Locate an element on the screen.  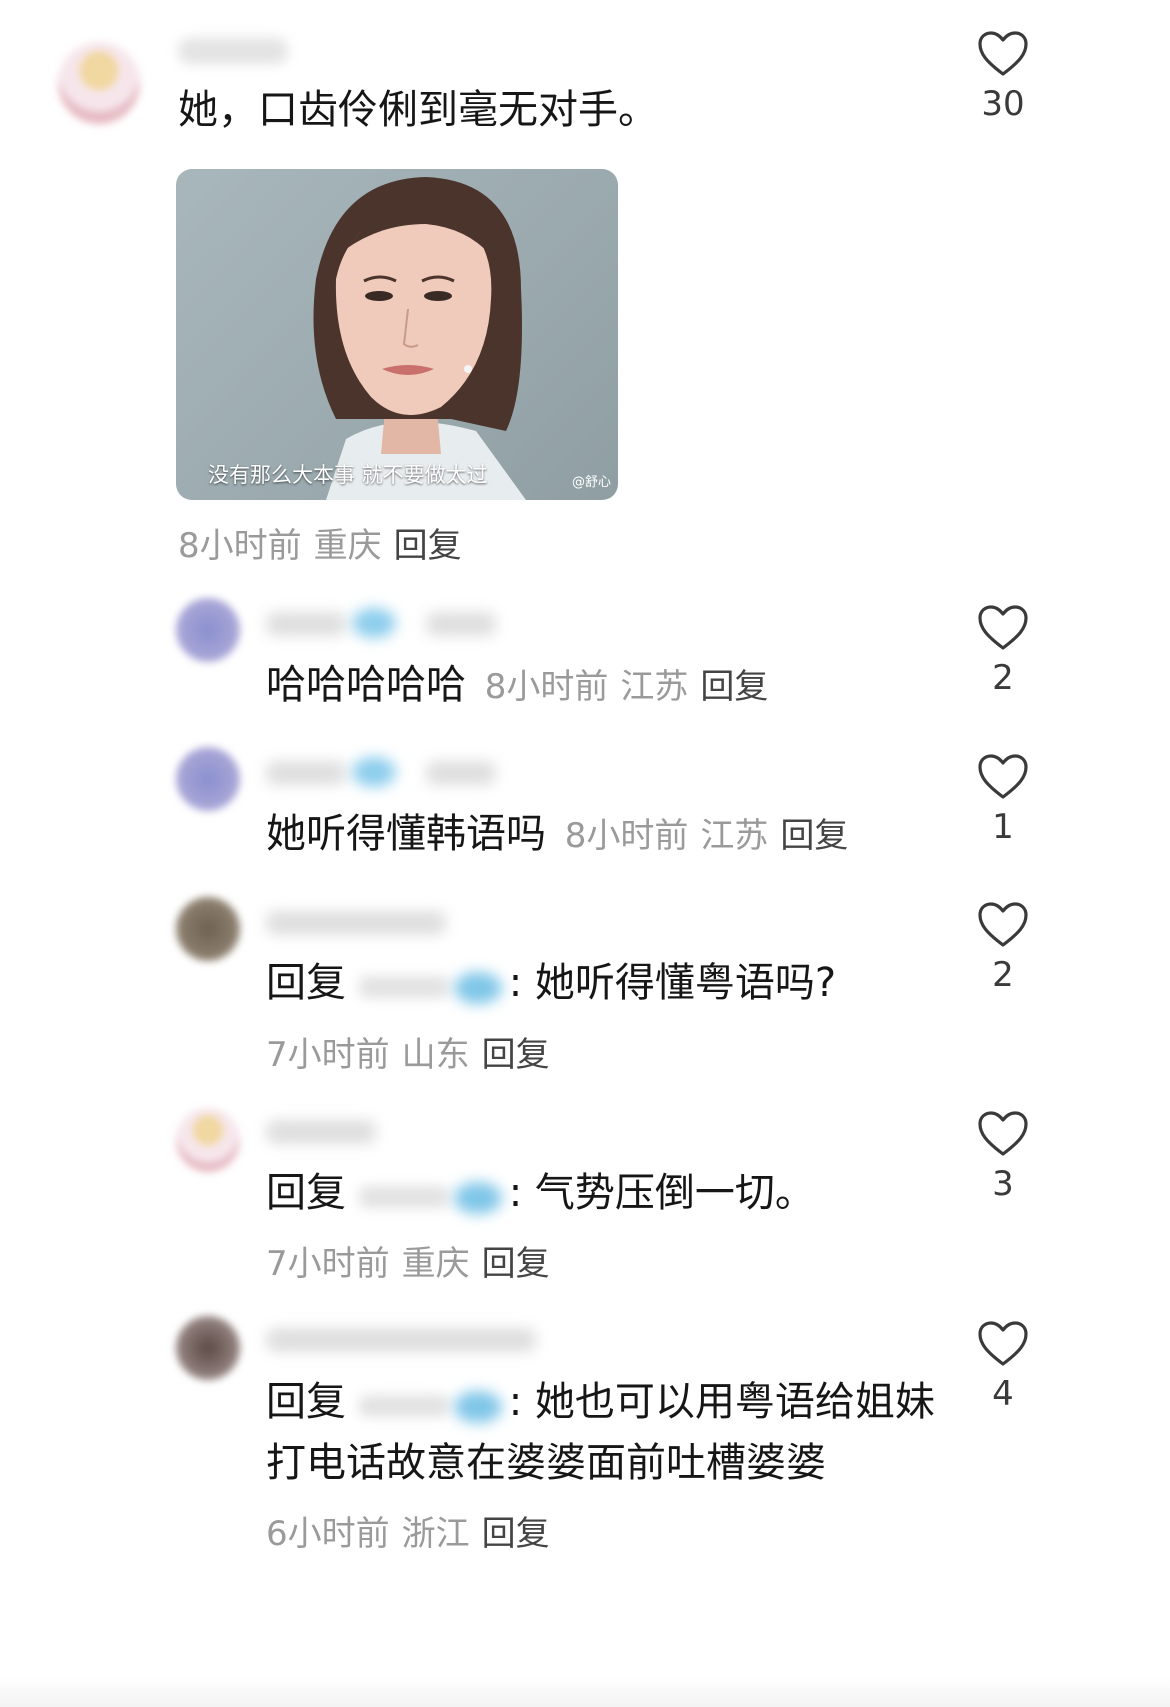
like-button: 4 is located at coordinates (1003, 1367).